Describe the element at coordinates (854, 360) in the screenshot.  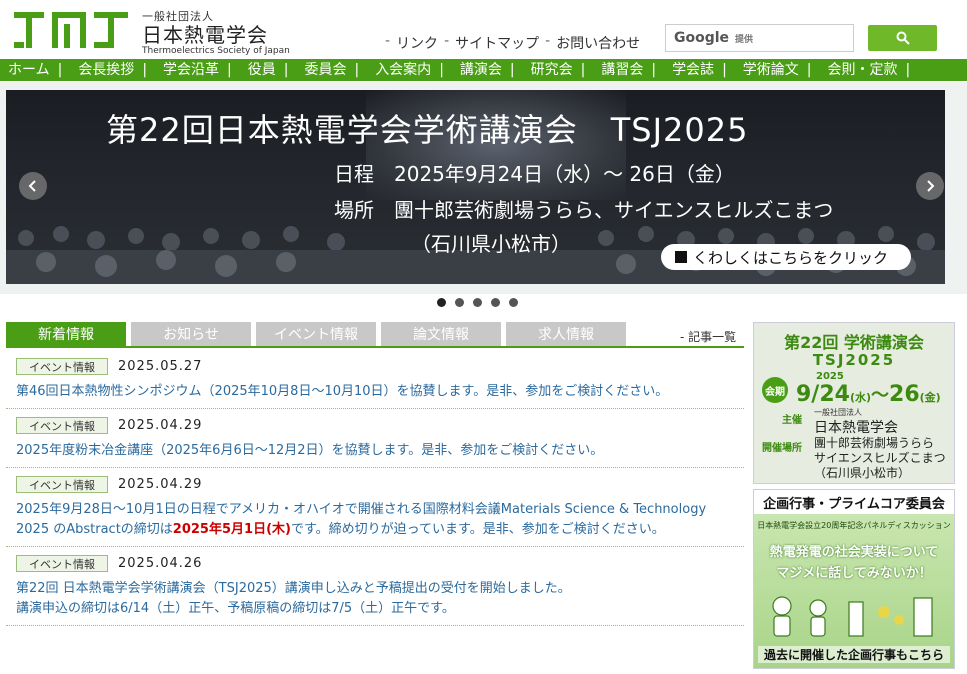
I see `side-conf-sub: TSJ2025` at that location.